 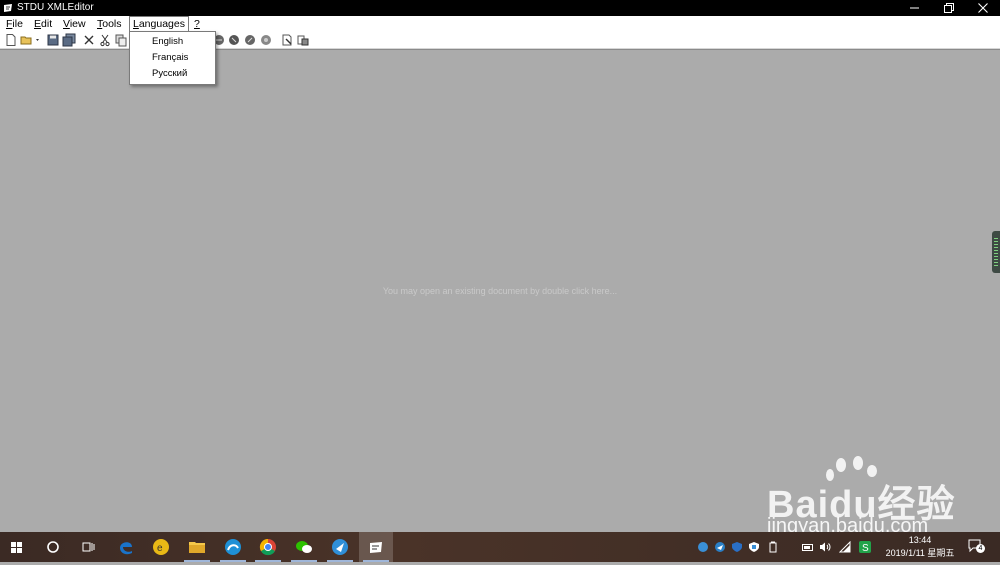 What do you see at coordinates (77, 24) in the screenshot?
I see `menu-view-label: iew` at bounding box center [77, 24].